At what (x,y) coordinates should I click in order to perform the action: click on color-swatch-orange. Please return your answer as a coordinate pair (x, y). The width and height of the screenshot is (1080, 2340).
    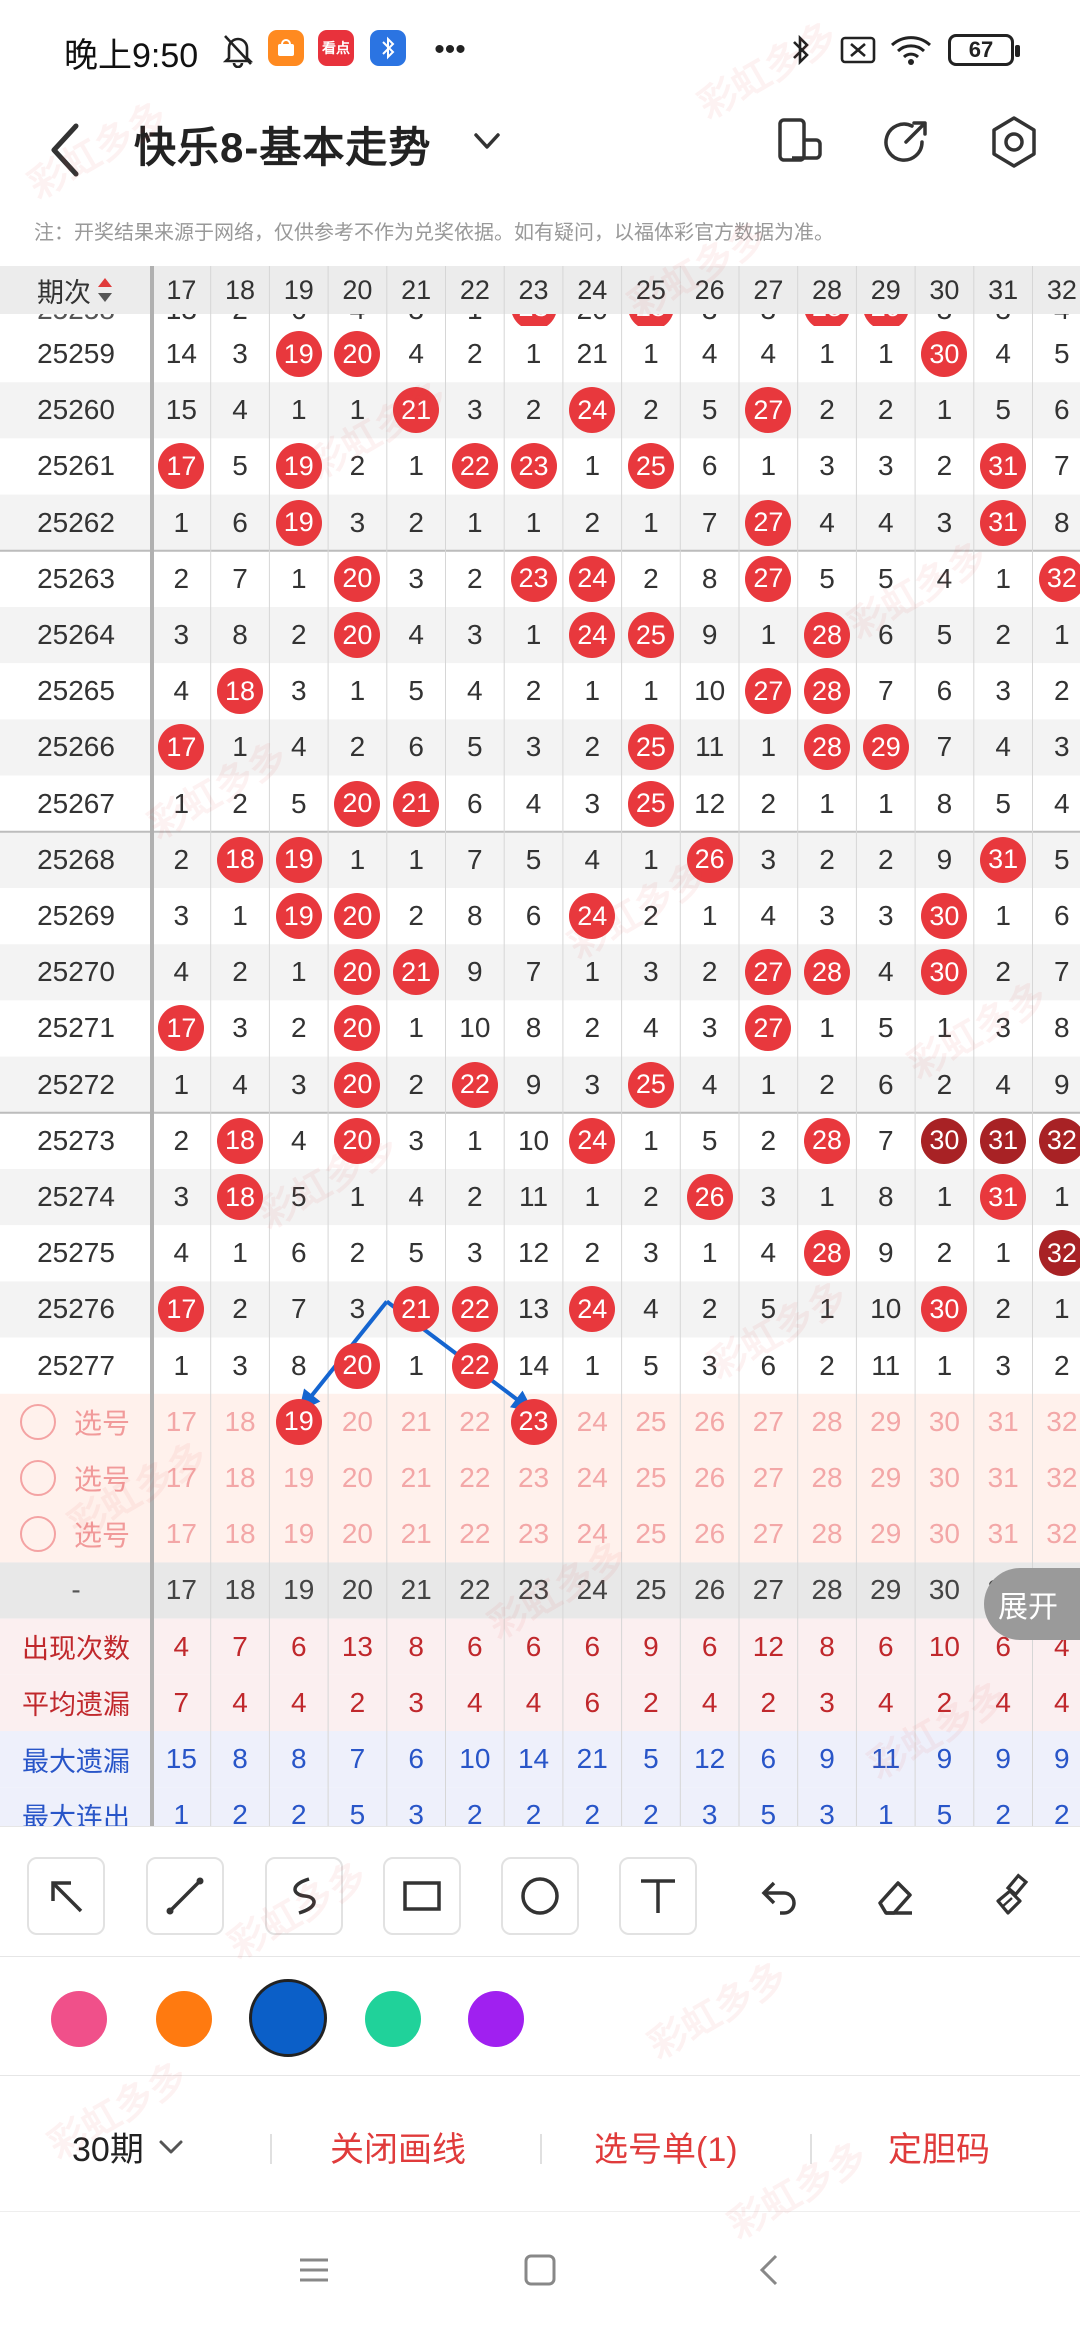
    Looking at the image, I should click on (184, 2019).